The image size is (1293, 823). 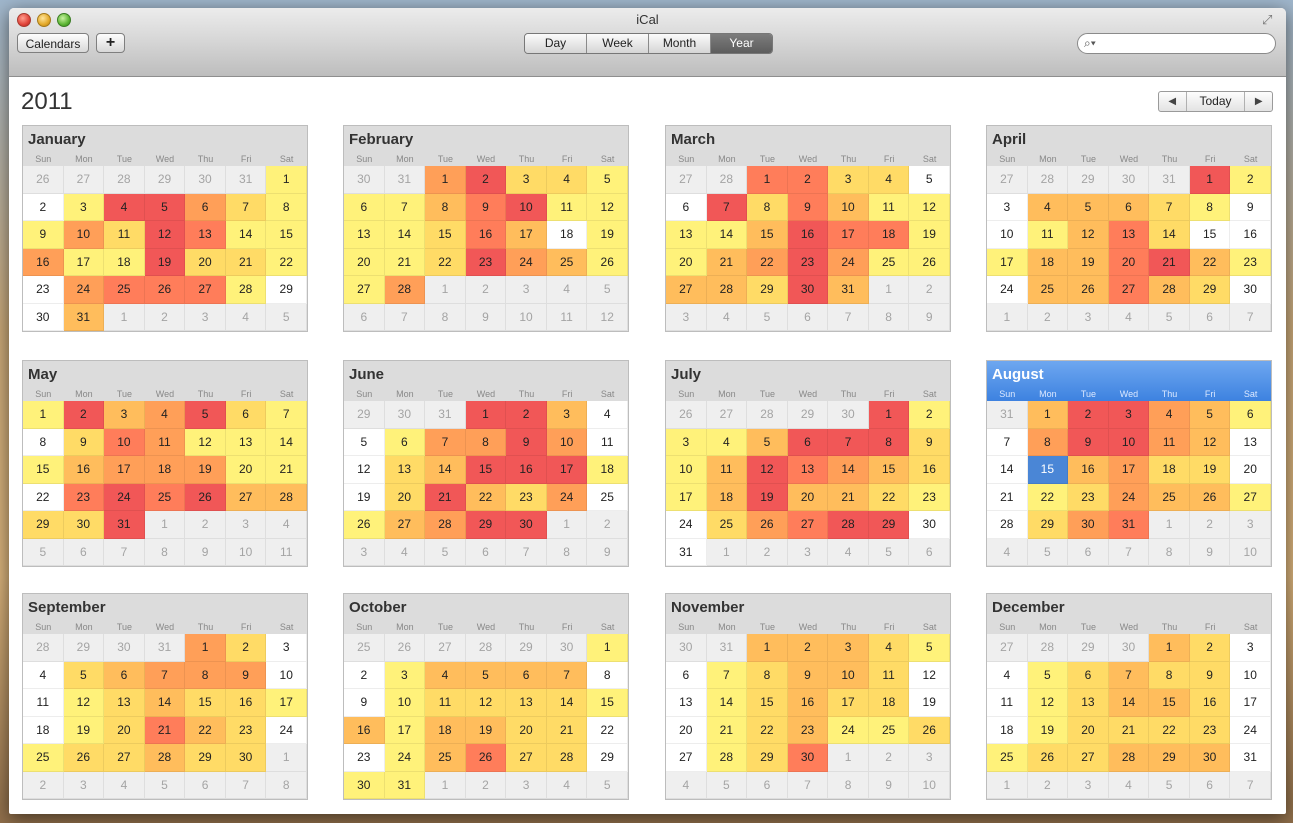 What do you see at coordinates (693, 139) in the screenshot?
I see `month-name: March` at bounding box center [693, 139].